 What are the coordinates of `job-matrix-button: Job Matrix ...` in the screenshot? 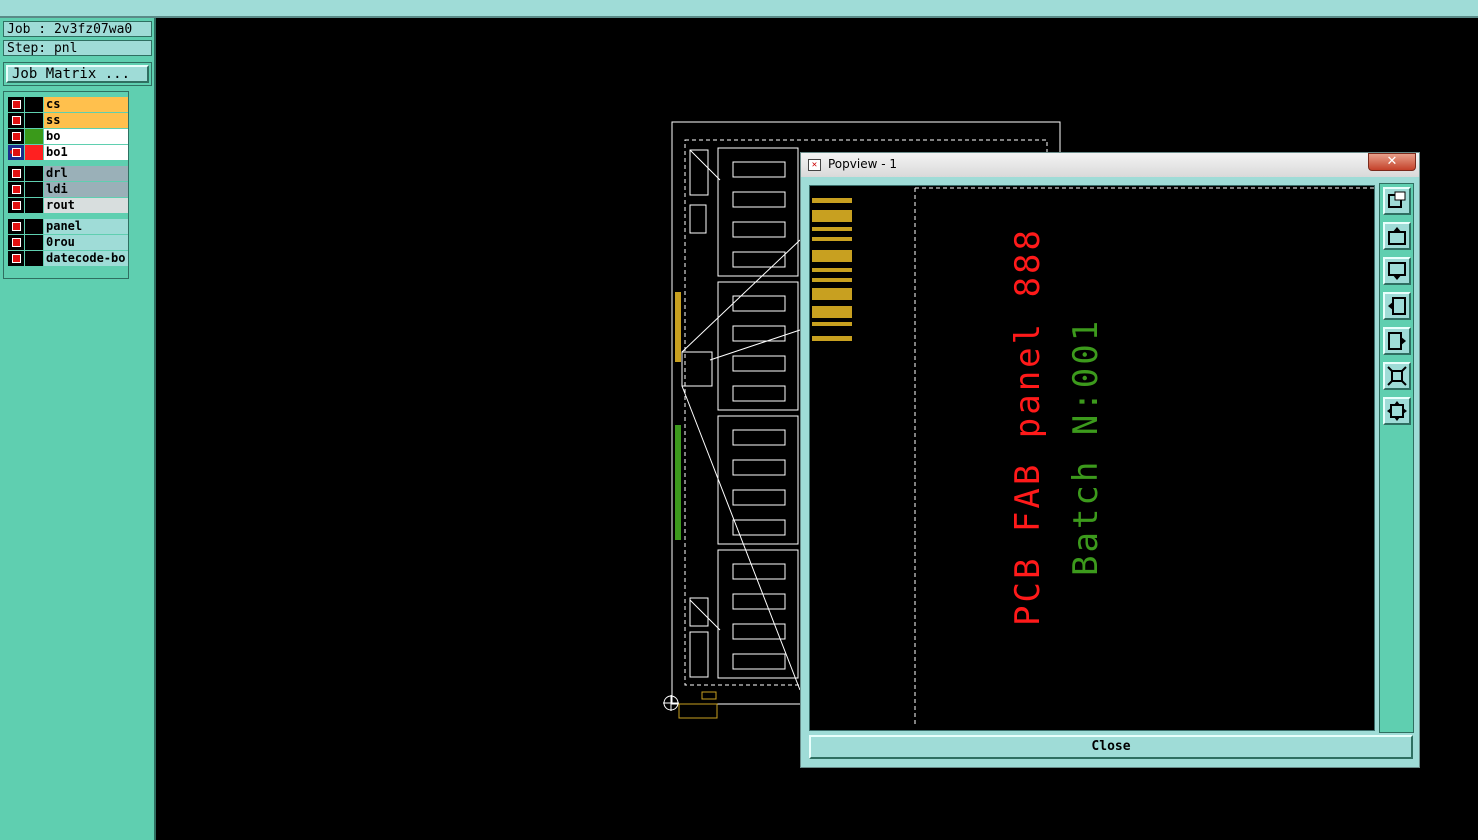 It's located at (77, 74).